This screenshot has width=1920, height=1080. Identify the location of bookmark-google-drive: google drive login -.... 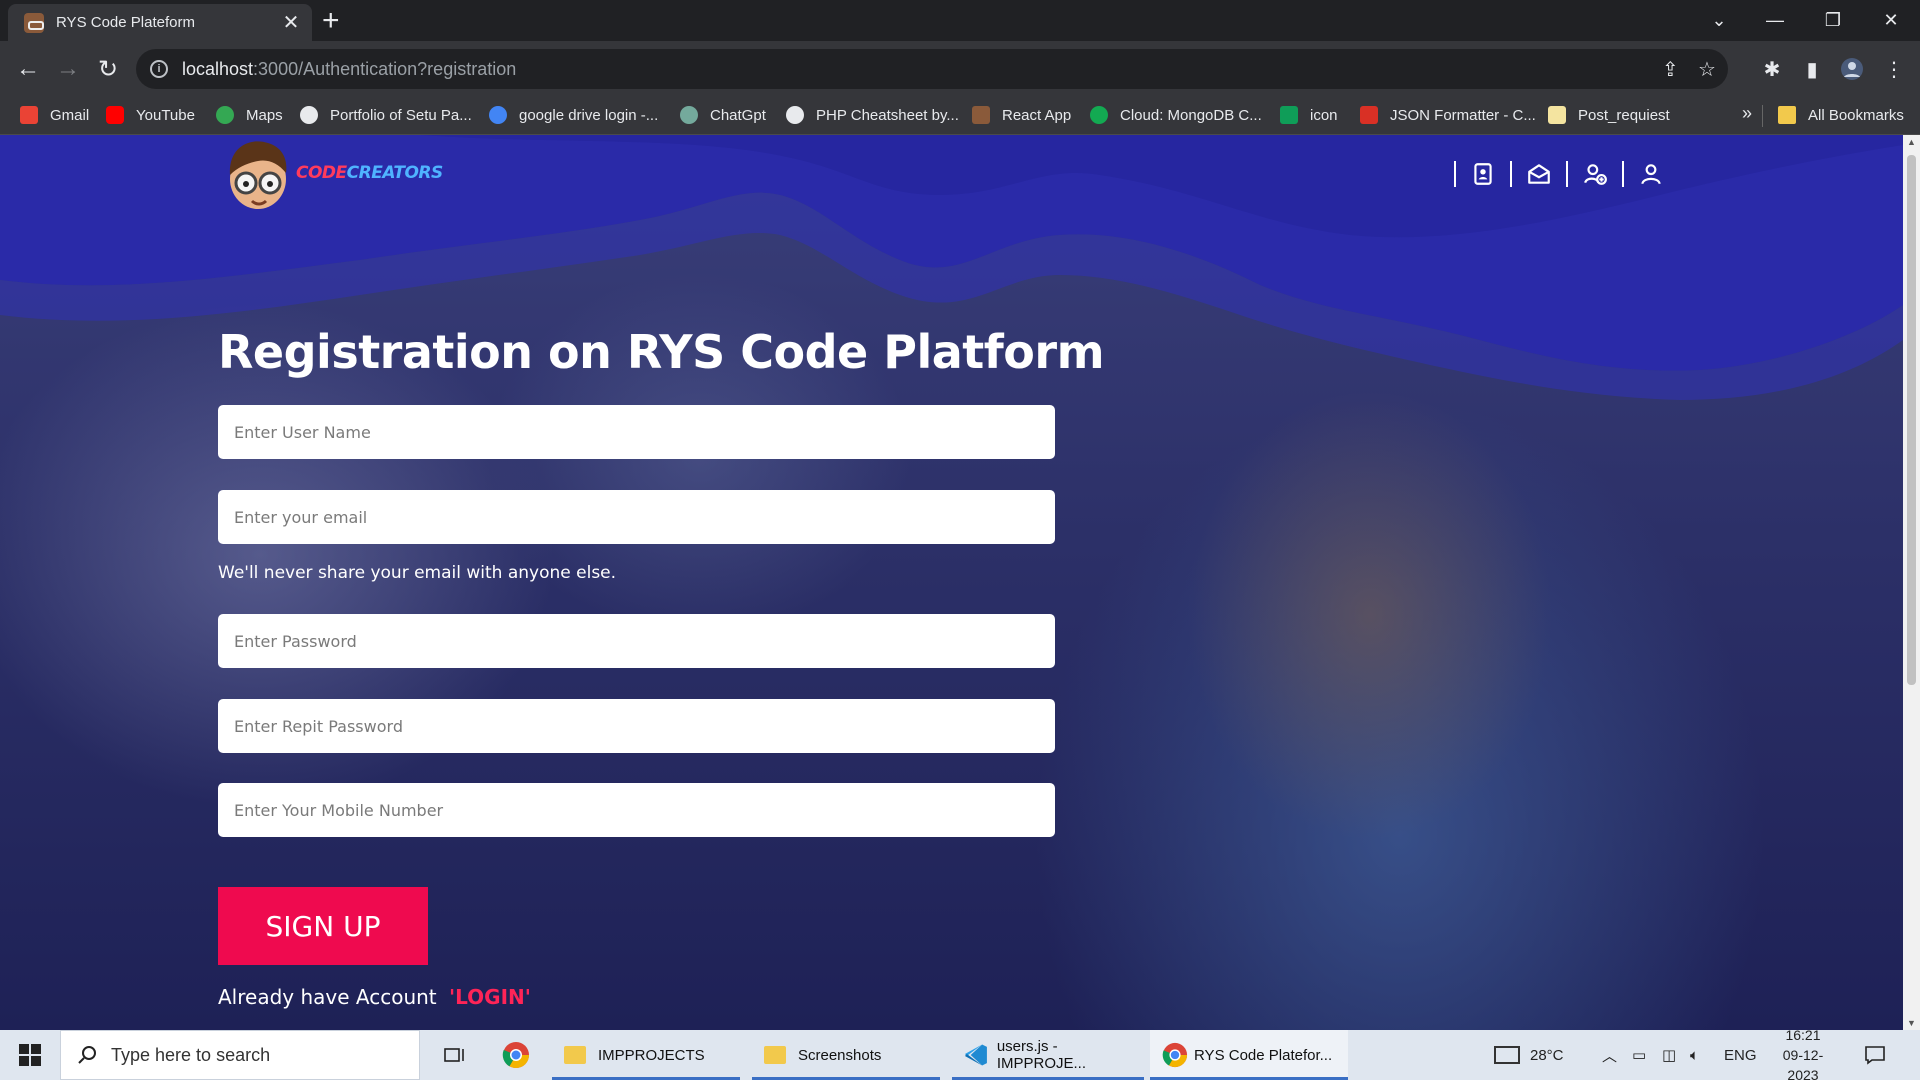
(573, 115).